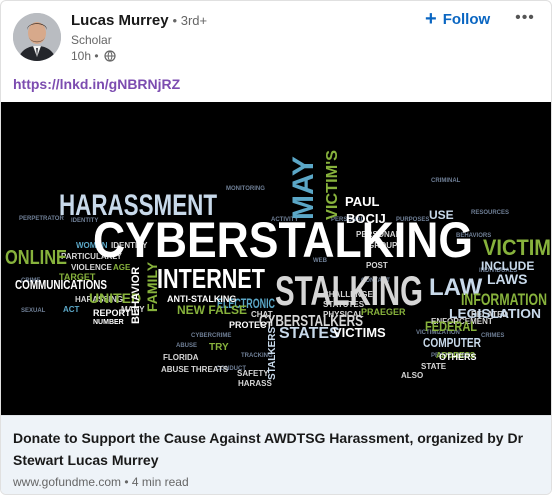 Image resolution: width=552 pixels, height=495 pixels. What do you see at coordinates (108, 322) in the screenshot?
I see `svg-text: NUMBER` at bounding box center [108, 322].